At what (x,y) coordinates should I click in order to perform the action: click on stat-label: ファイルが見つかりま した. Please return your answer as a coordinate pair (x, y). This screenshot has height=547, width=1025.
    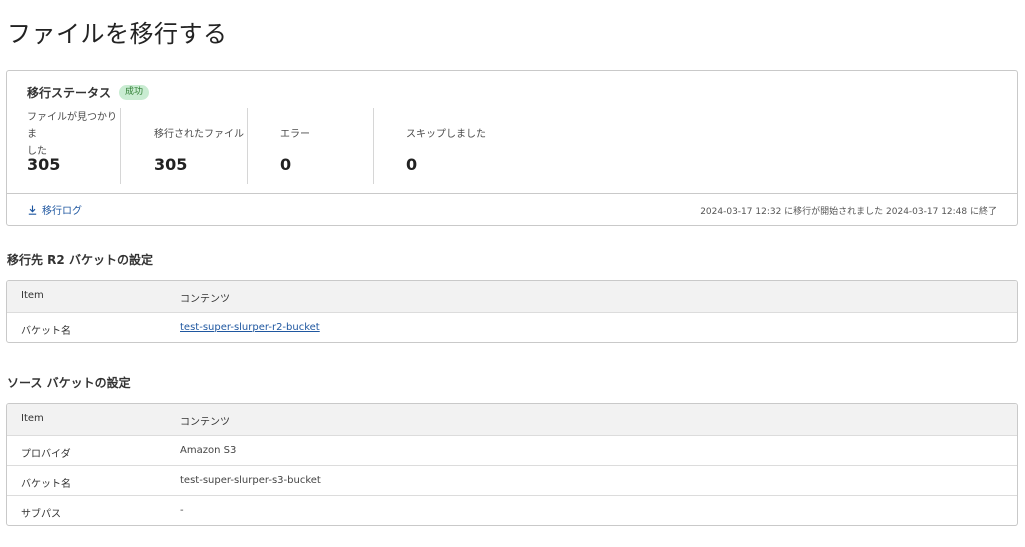
    Looking at the image, I should click on (76, 134).